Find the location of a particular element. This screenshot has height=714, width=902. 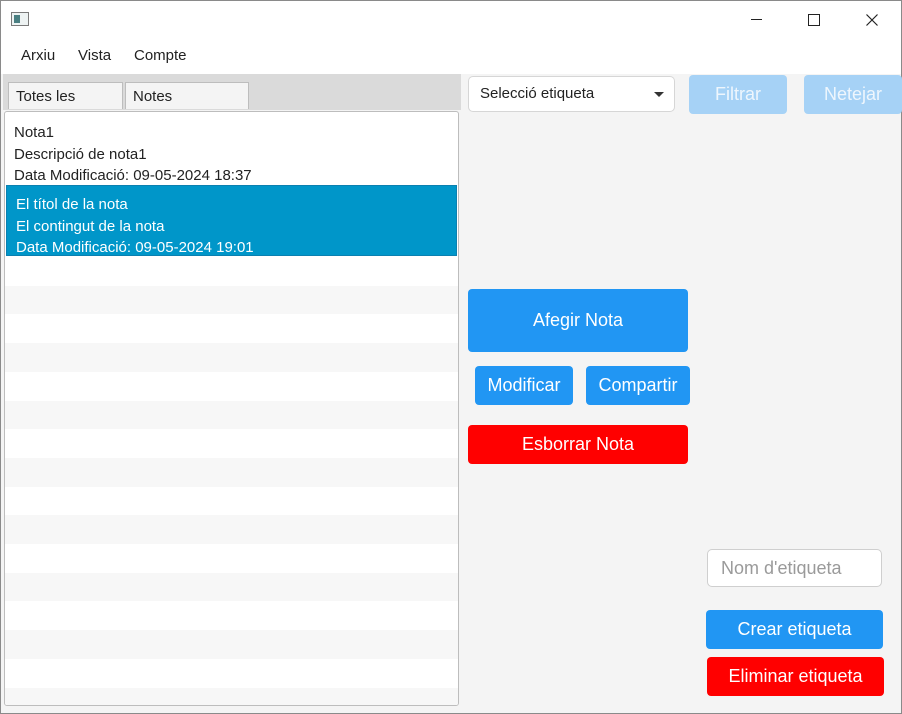

chevron-down-icon is located at coordinates (659, 94).